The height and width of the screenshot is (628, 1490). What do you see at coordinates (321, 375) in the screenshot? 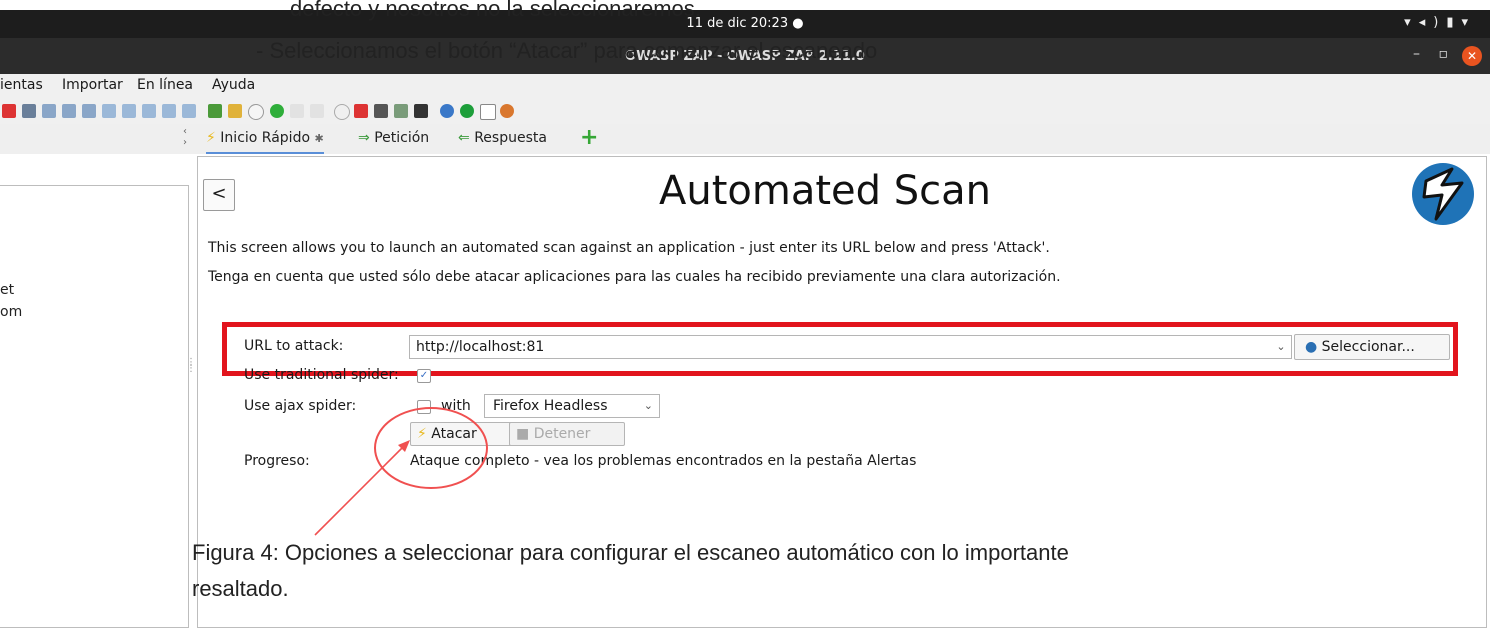
I see `traditional-spider-label: Use traditional spider:` at bounding box center [321, 375].